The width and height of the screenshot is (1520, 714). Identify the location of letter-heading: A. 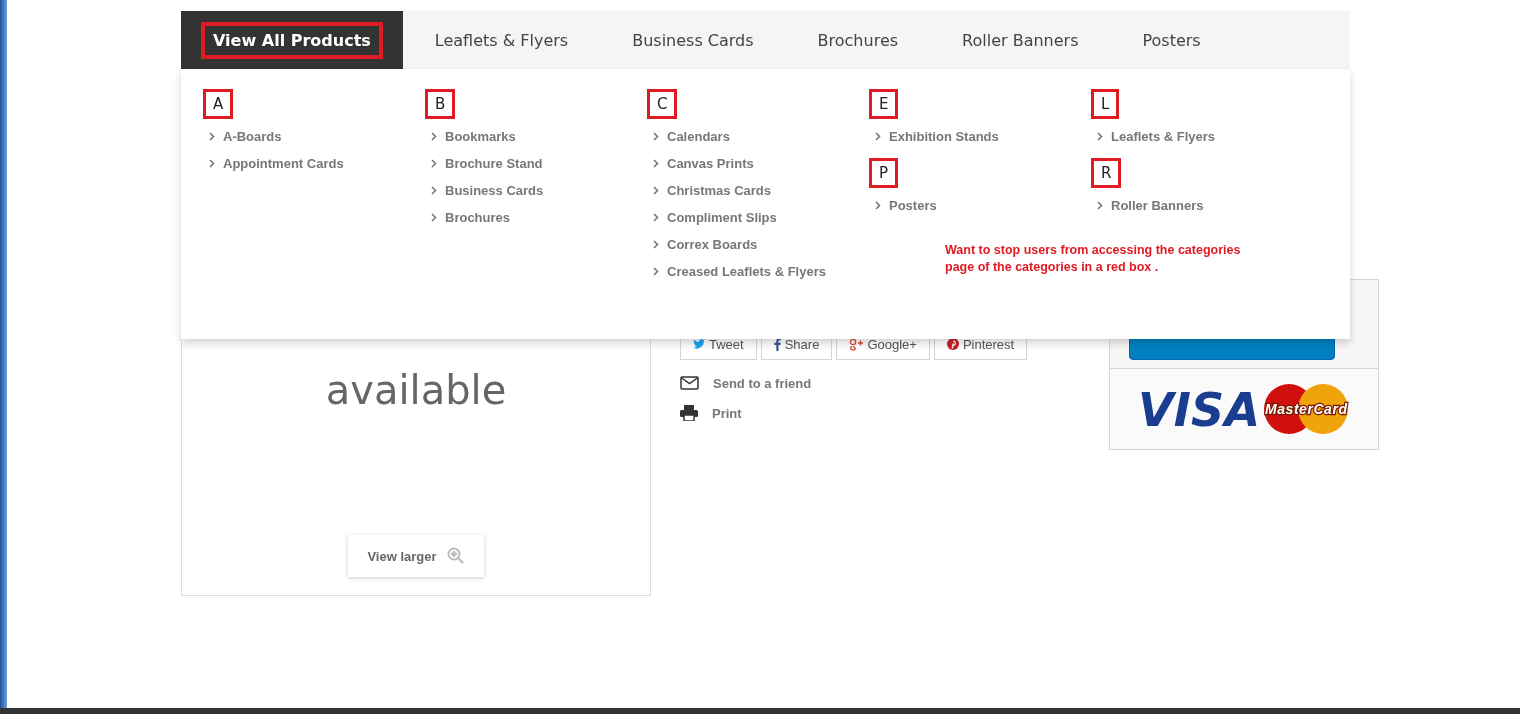
(218, 104).